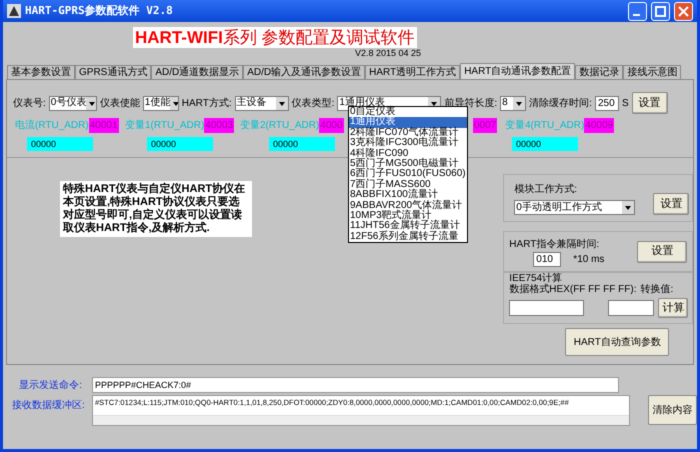  I want to click on label: 仪表号:, so click(29, 103).